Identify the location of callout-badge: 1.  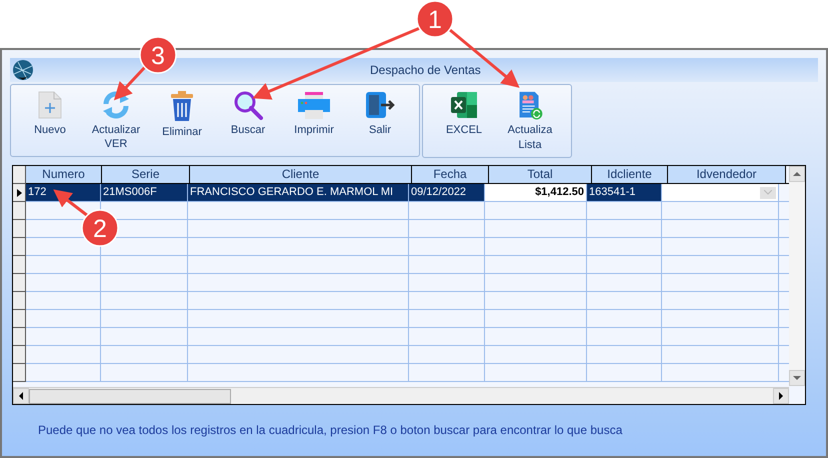
(435, 19).